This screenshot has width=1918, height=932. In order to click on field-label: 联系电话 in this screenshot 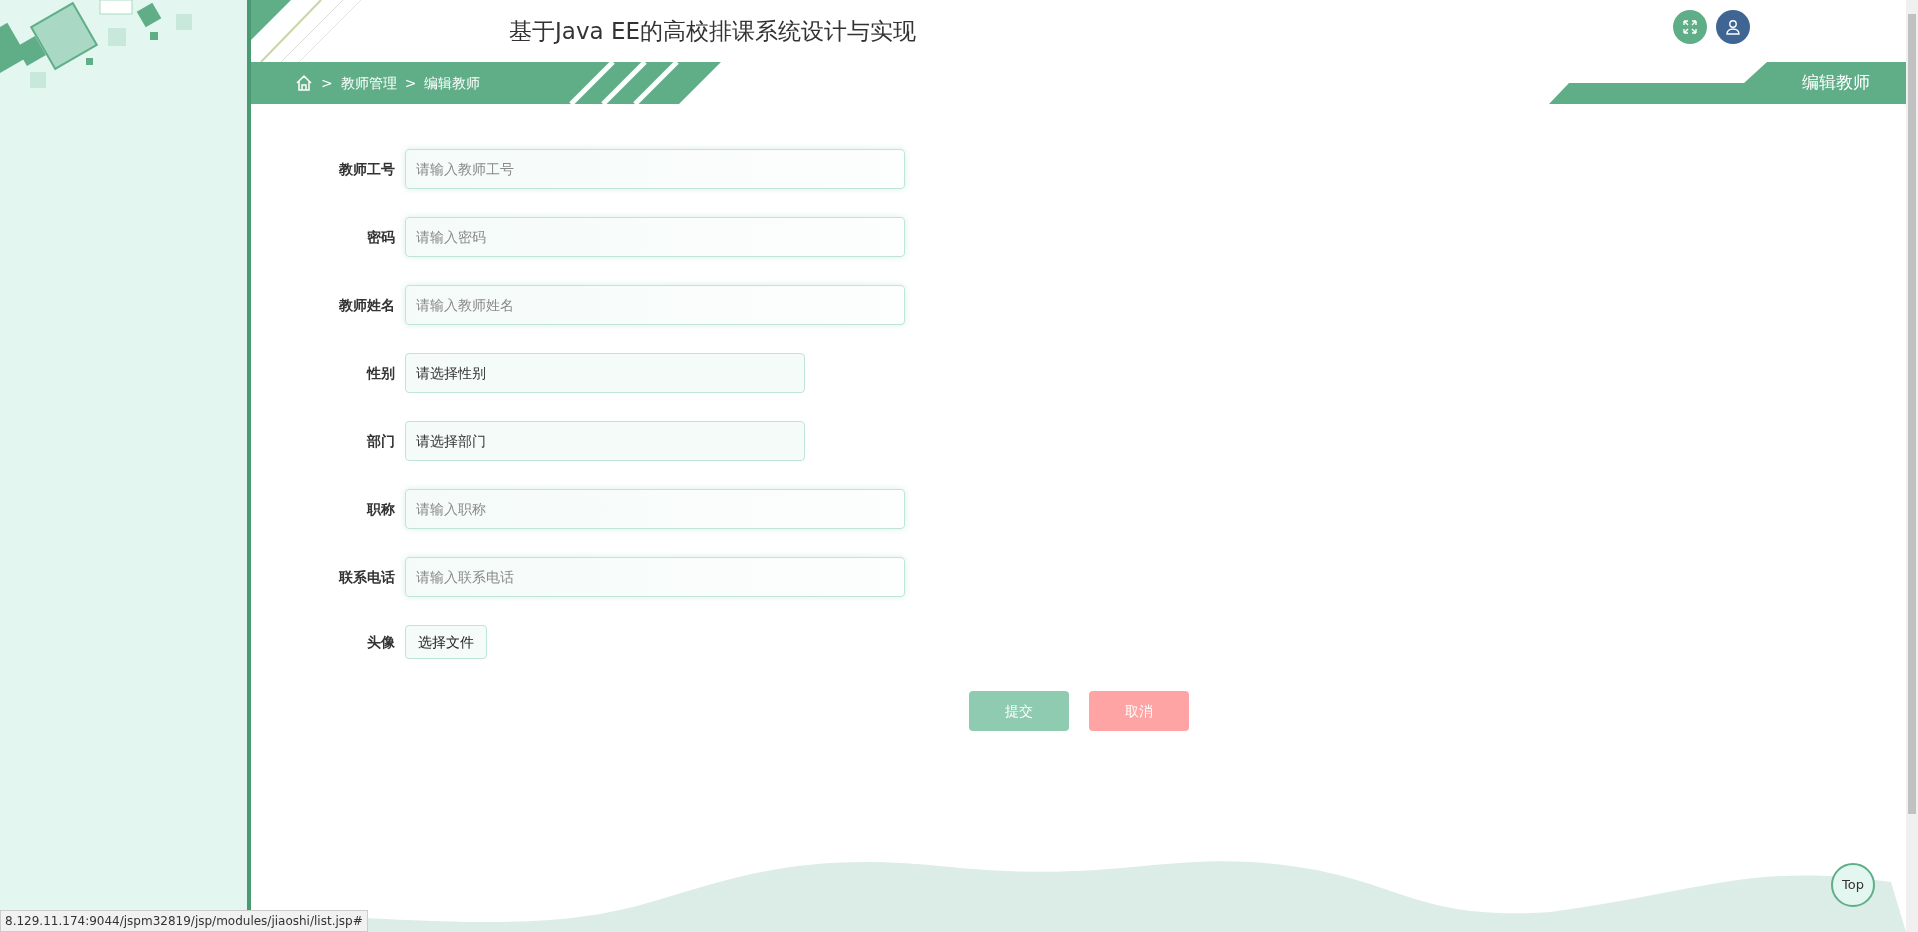, I will do `click(366, 577)`.